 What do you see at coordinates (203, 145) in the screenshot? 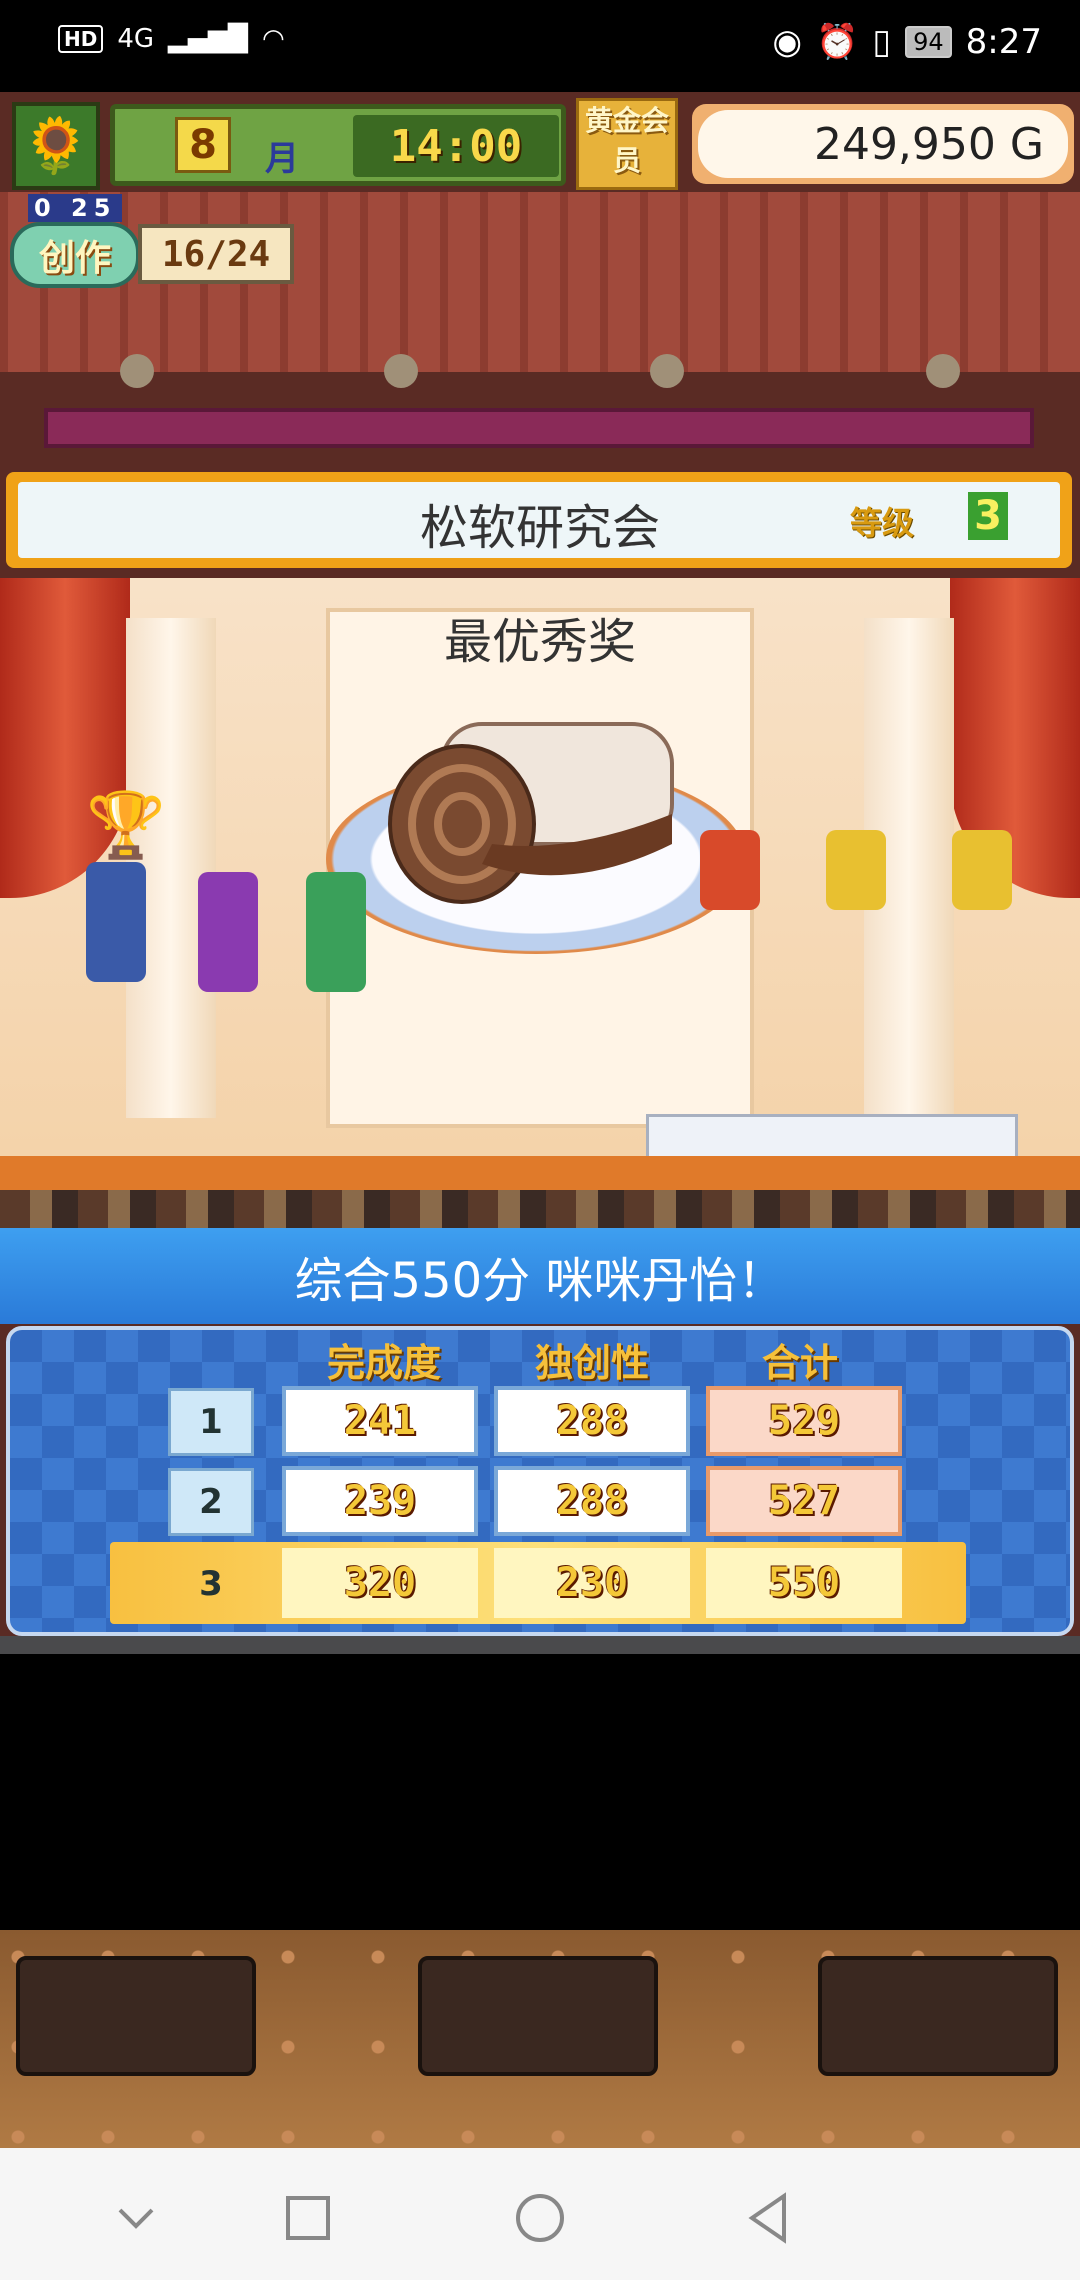
I see `month-number: 8` at bounding box center [203, 145].